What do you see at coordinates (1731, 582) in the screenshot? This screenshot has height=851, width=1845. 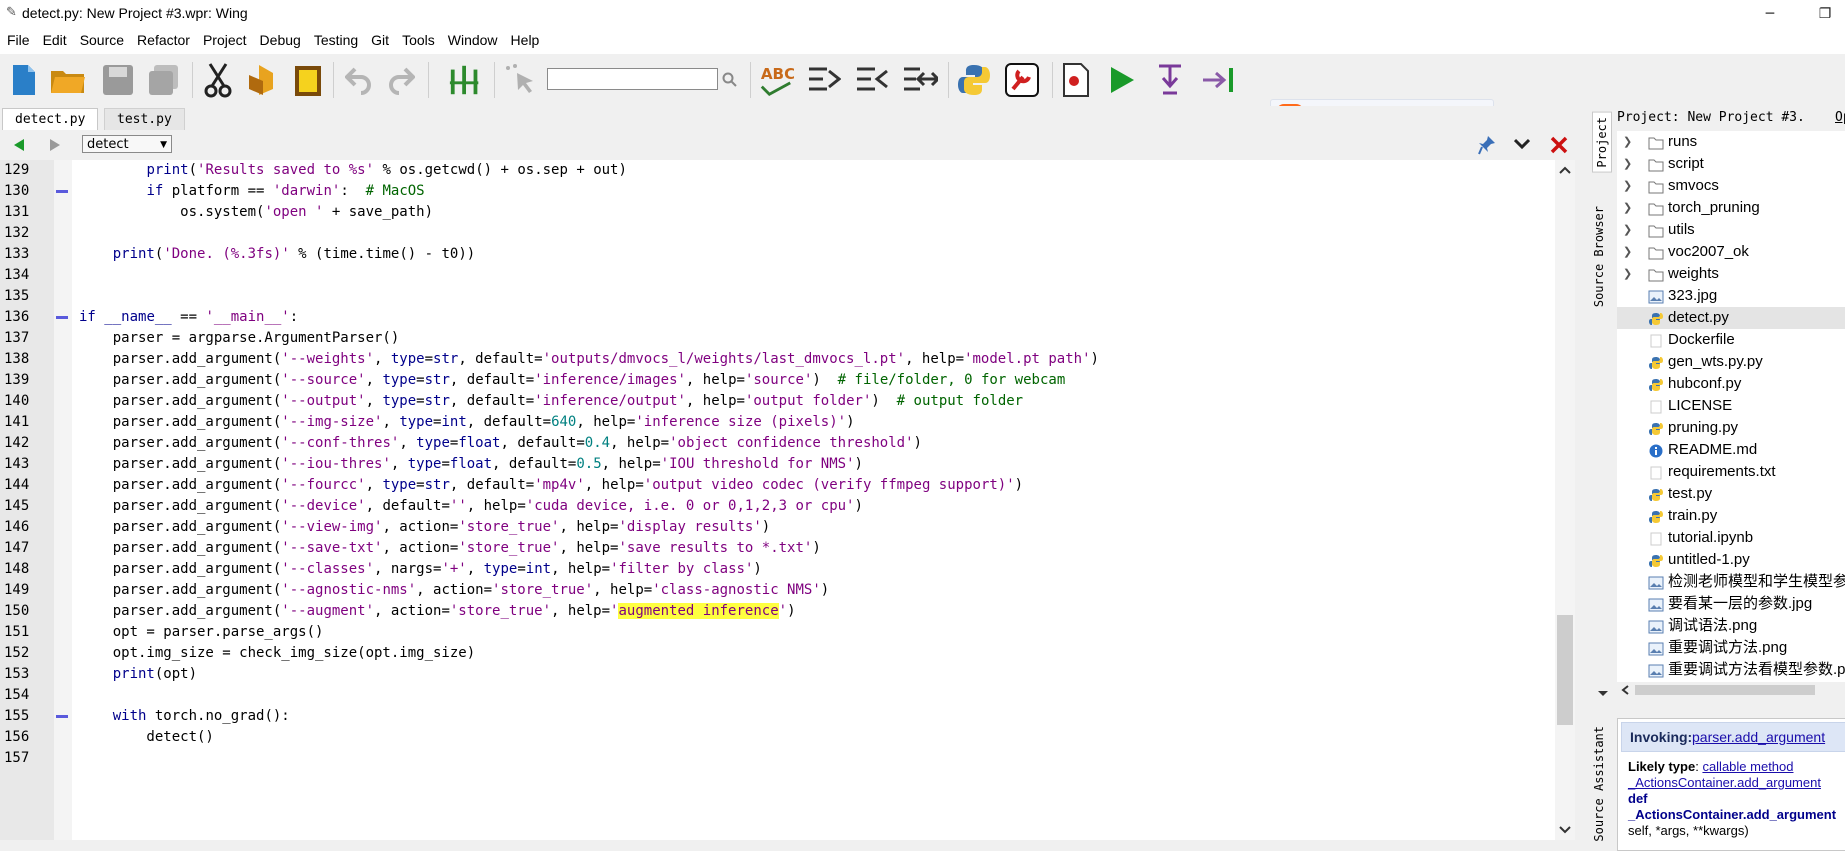 I see `tree-file-item: 检测老师模型和学生模型参` at bounding box center [1731, 582].